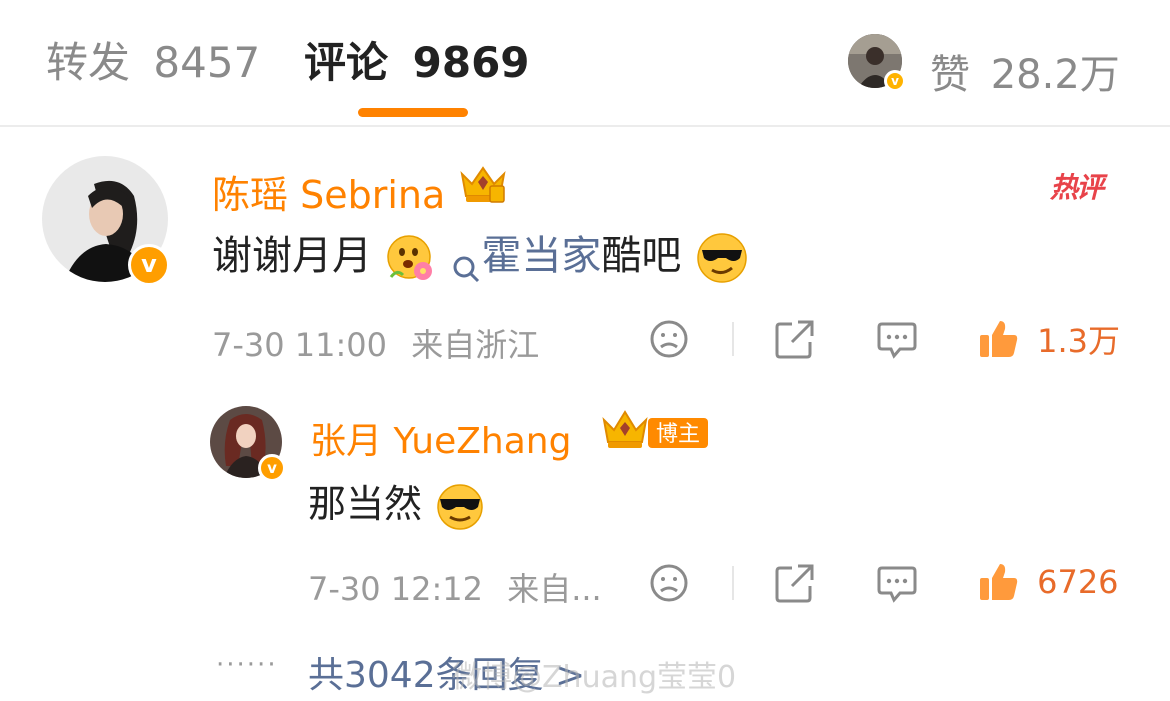  Describe the element at coordinates (950, 75) in the screenshot. I see `likes-label: 赞` at that location.